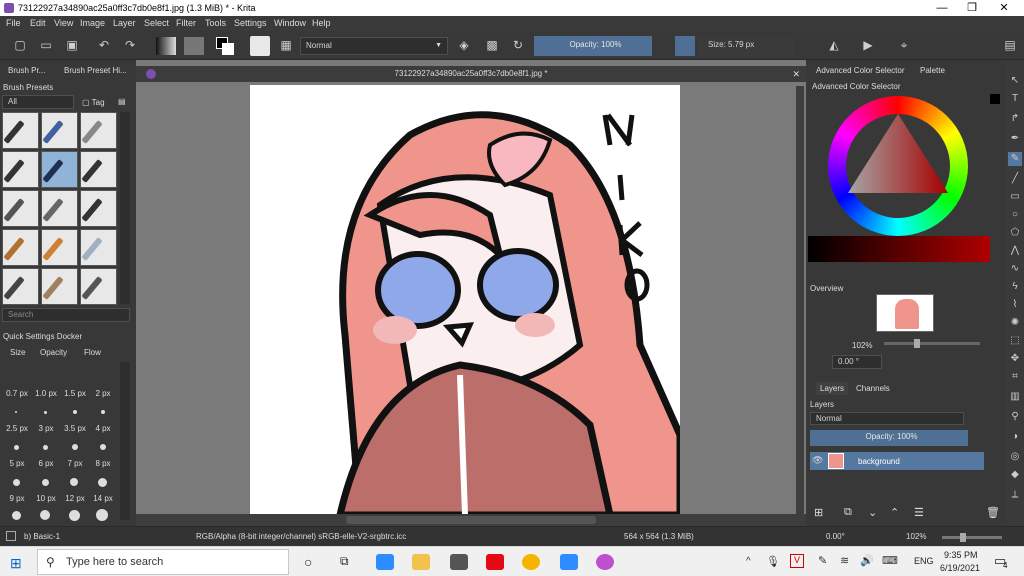 The image size is (1024, 576). Describe the element at coordinates (46, 428) in the screenshot. I see `size-option: 3 px` at that location.